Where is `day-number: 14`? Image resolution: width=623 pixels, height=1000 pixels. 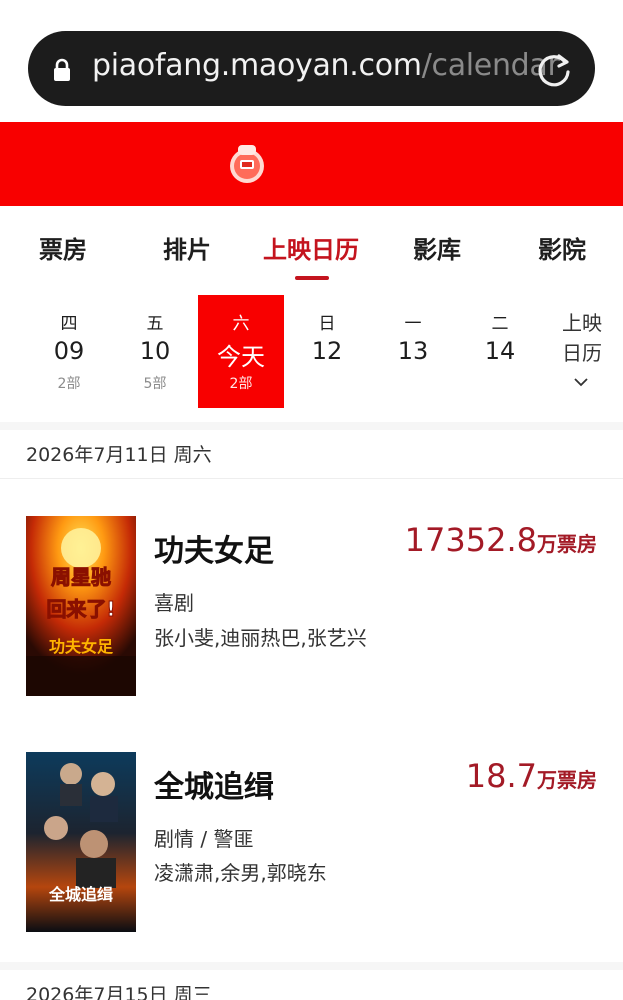 day-number: 14 is located at coordinates (500, 351).